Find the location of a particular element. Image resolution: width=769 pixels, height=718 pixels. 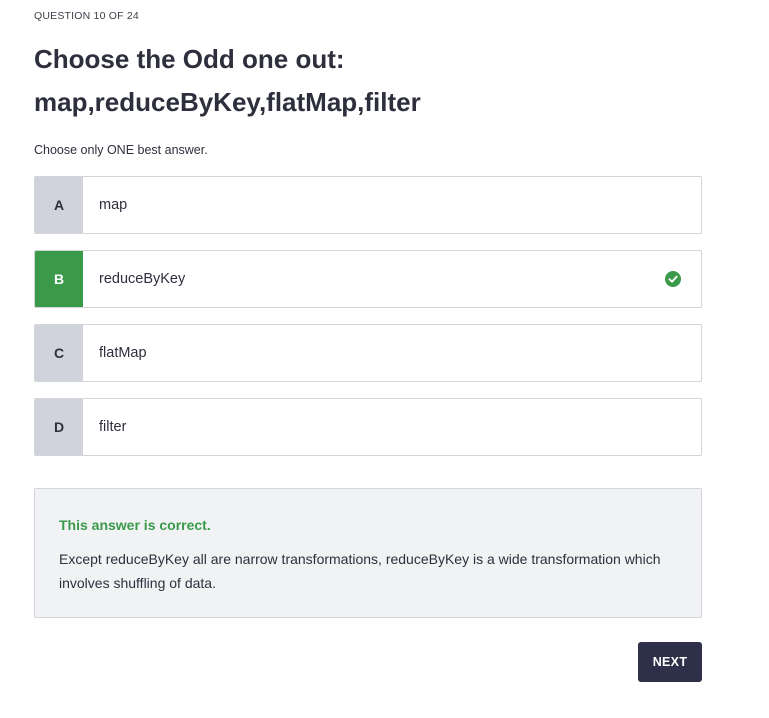

question-title-line-2: map,reduceByKey,flatMap,filter is located at coordinates (227, 102).